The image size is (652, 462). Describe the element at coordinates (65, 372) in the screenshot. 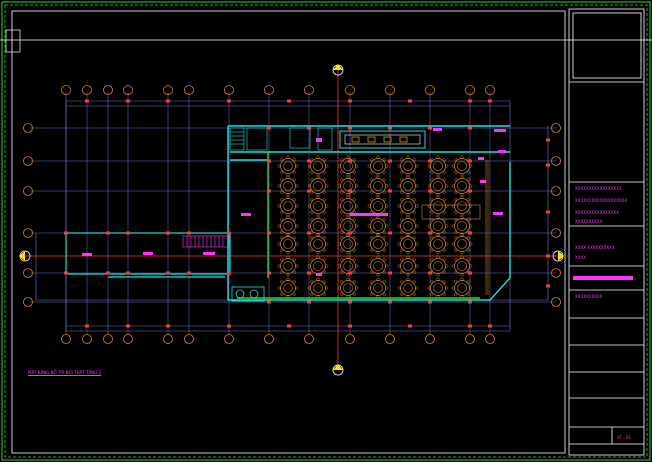

I see `plan-title: MẶT BẰNG BỐ TRÍ NỘI THẤT TẦNG 2` at that location.